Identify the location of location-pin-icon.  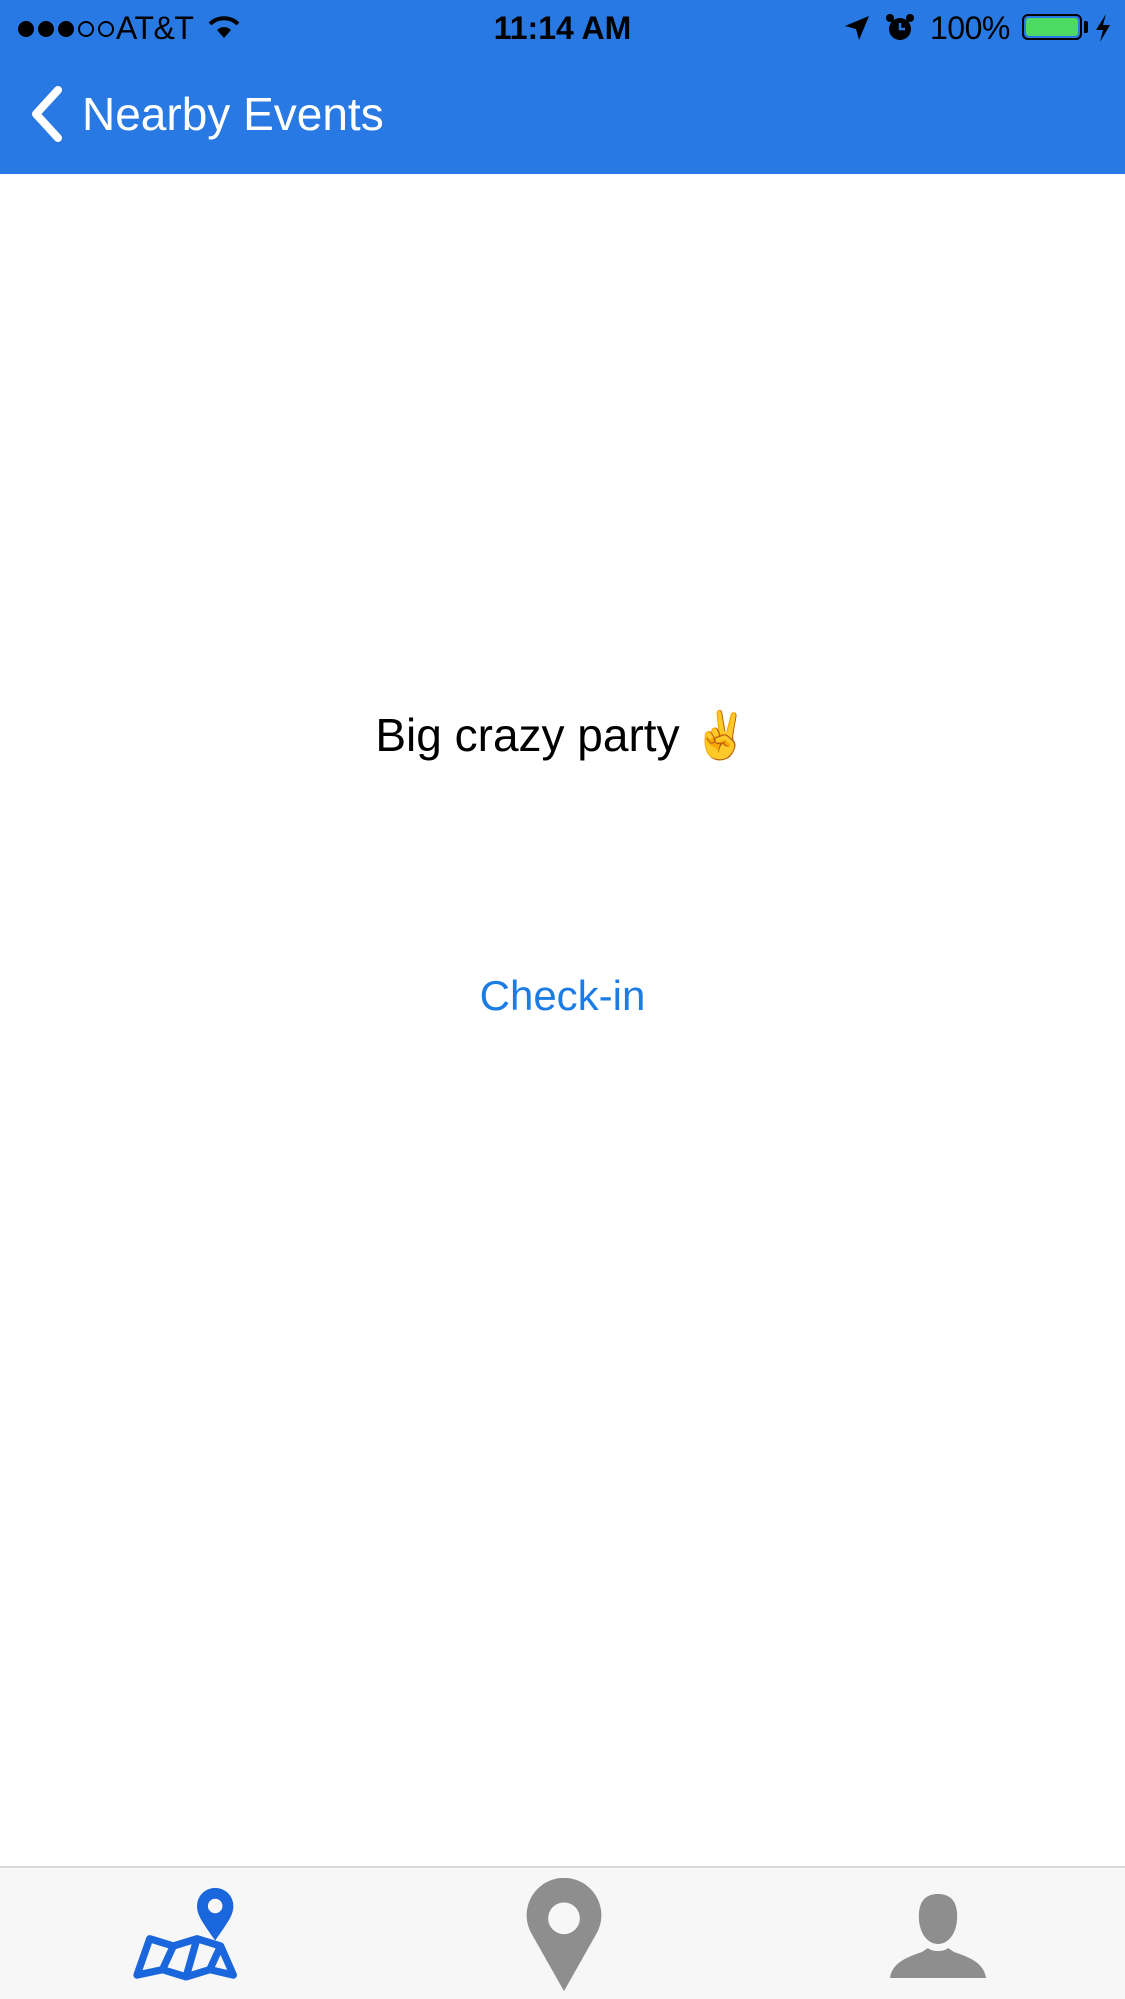
(564, 1935).